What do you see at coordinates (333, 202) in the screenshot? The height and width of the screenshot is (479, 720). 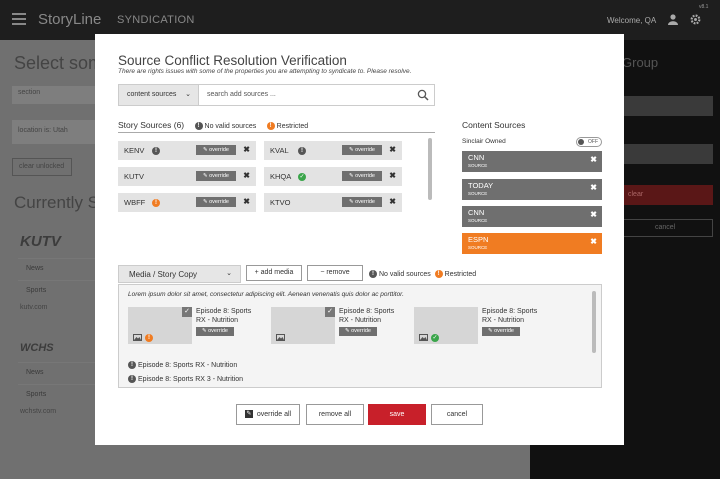 I see `source-card: KTVO ✎ override ✖` at bounding box center [333, 202].